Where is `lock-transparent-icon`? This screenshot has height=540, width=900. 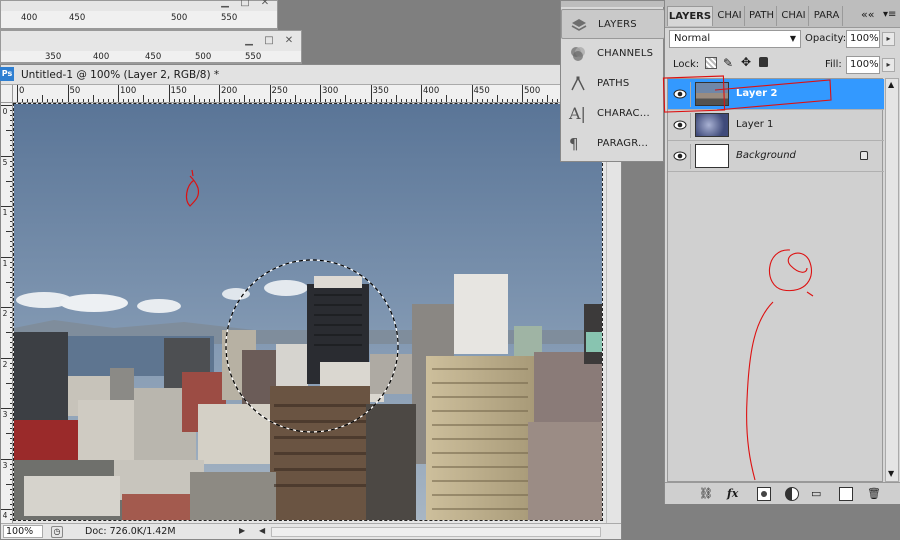 lock-transparent-icon is located at coordinates (711, 63).